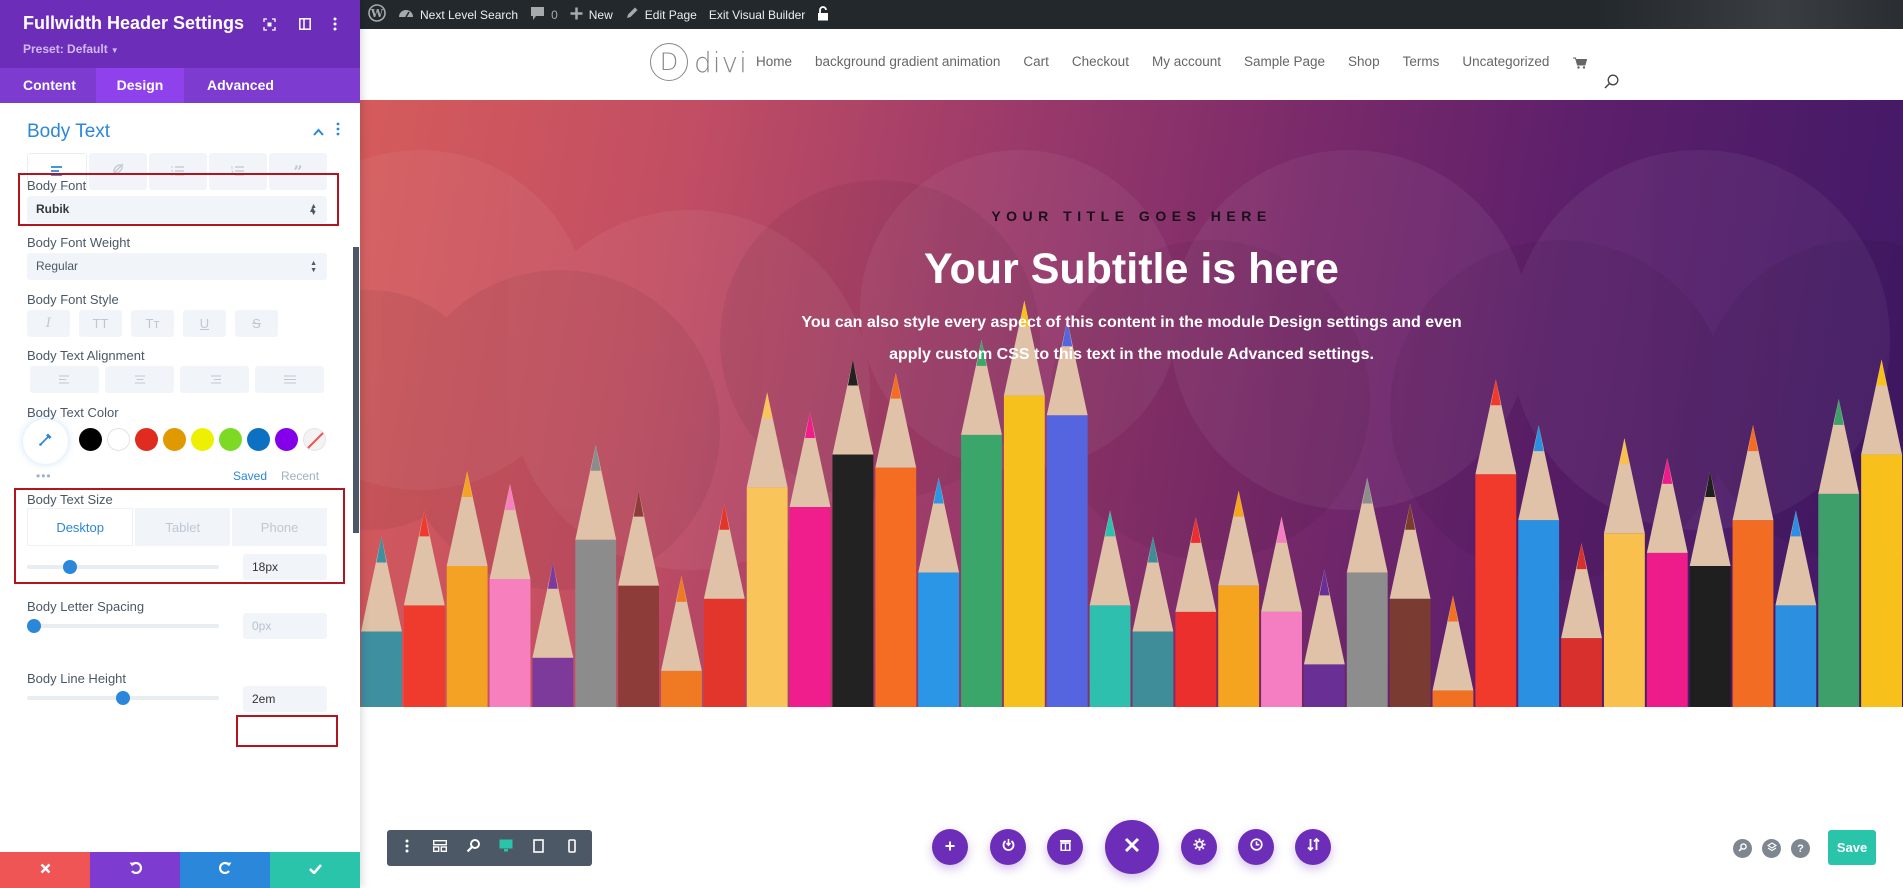 The width and height of the screenshot is (1903, 888). Describe the element at coordinates (377, 14) in the screenshot. I see `wordpress-menu: W` at that location.